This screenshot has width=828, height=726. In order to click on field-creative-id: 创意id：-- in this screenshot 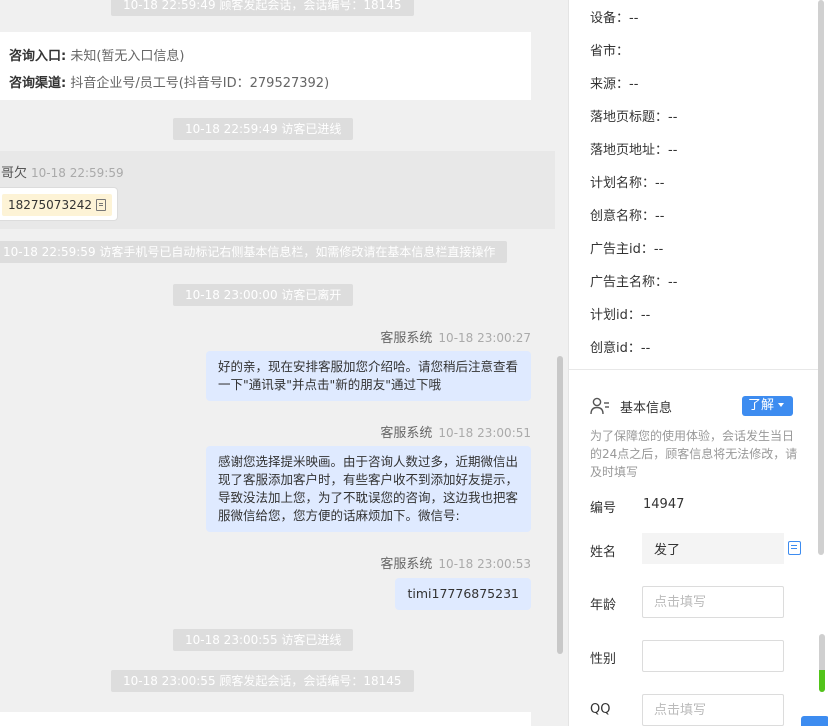, I will do `click(620, 346)`.